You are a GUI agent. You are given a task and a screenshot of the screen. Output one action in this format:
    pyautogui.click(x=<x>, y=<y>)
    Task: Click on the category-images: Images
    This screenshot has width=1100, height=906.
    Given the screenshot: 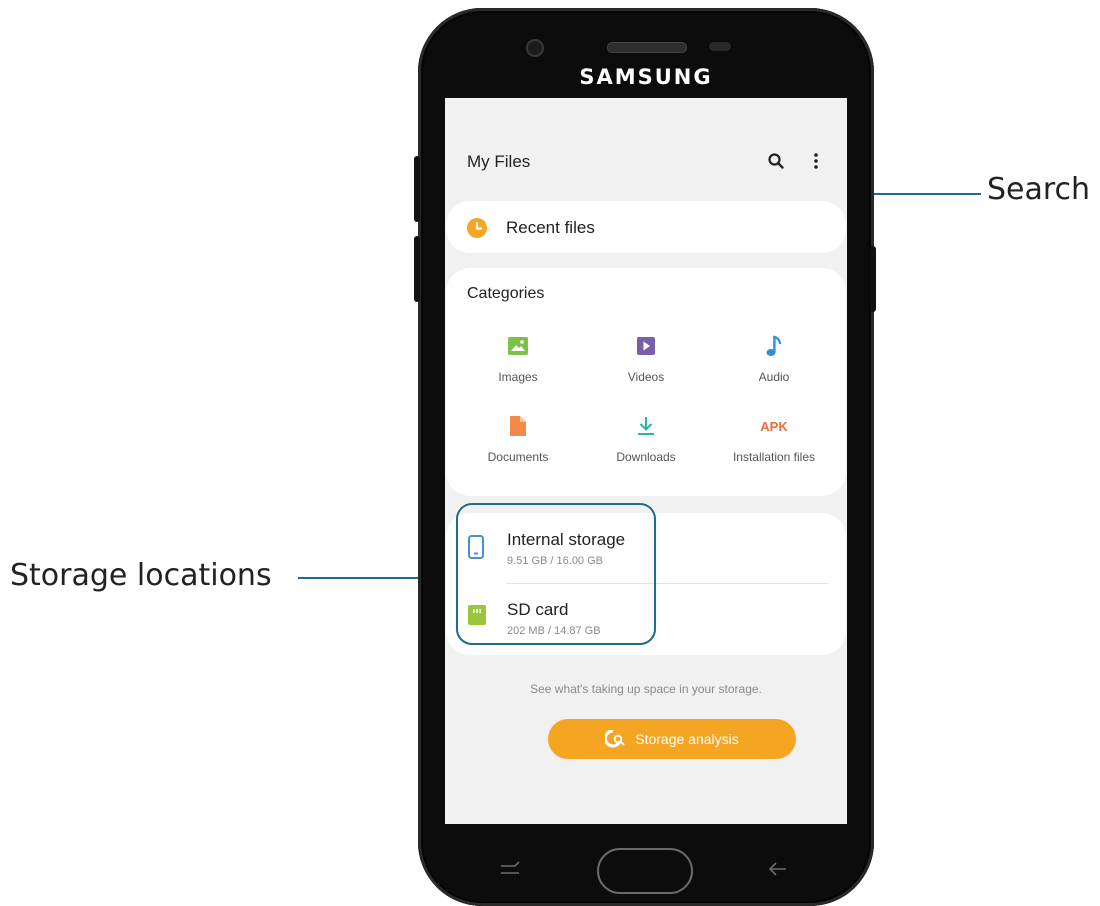 What is the action you would take?
    pyautogui.click(x=518, y=359)
    